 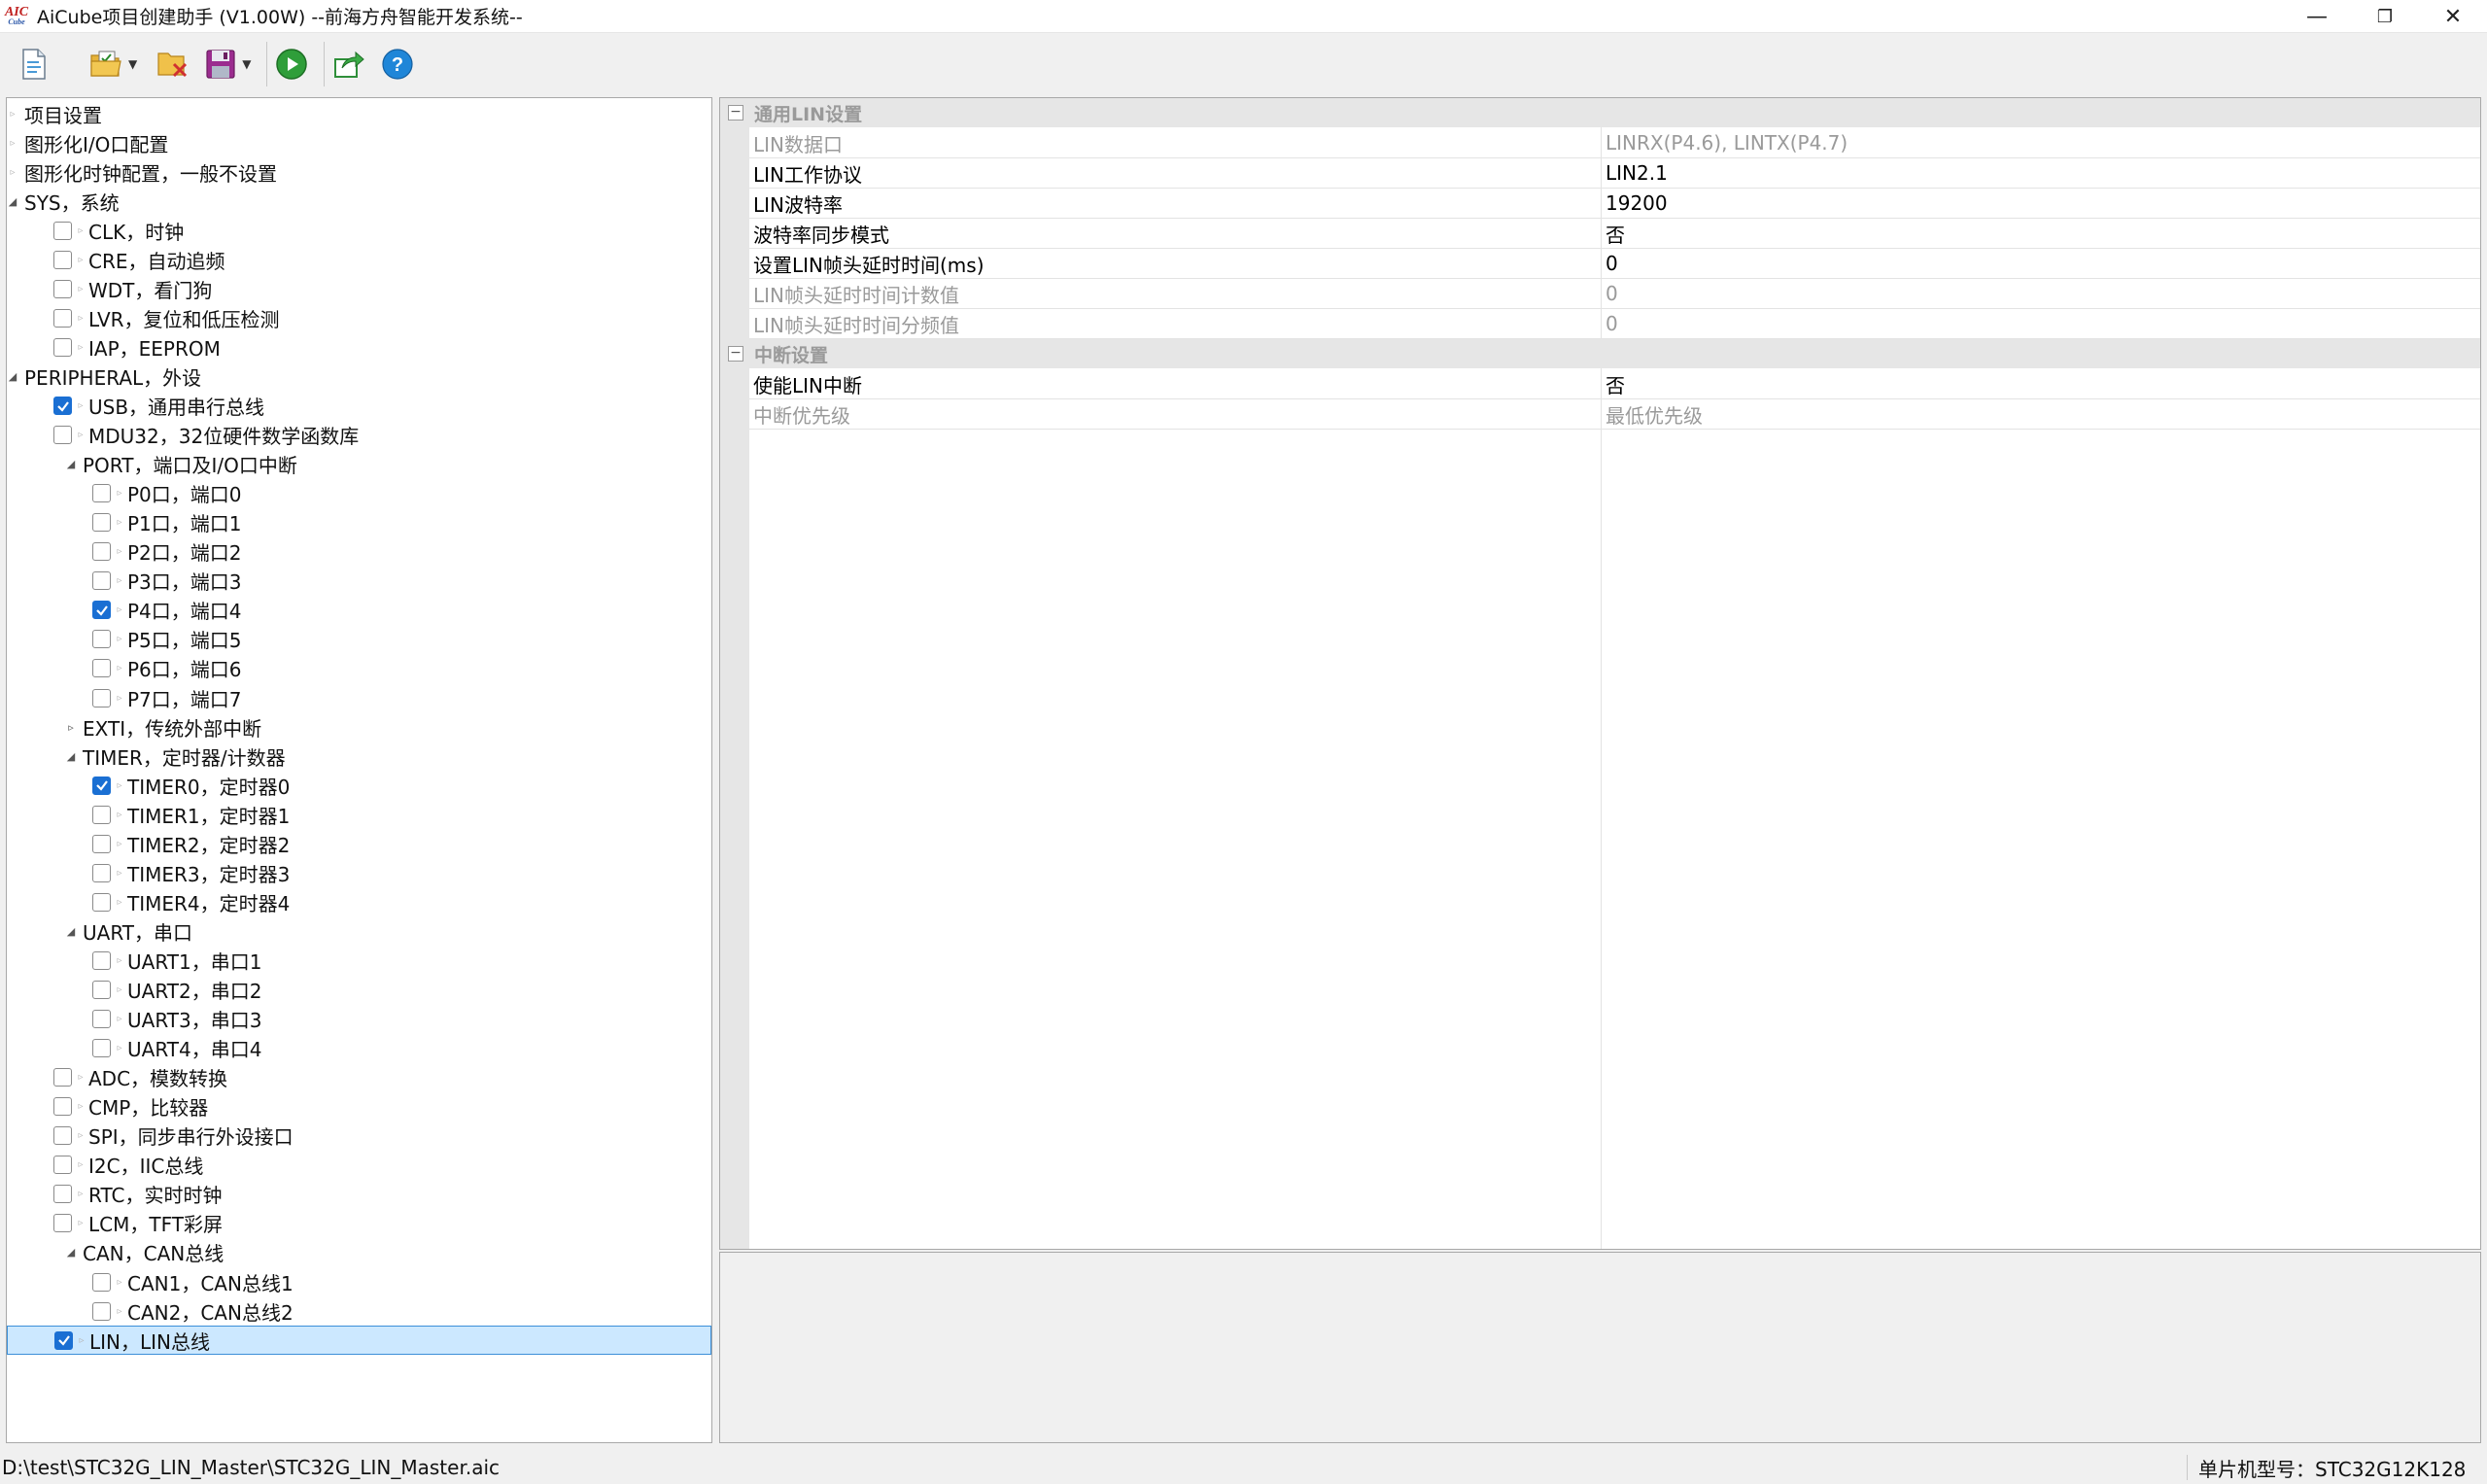 I want to click on property-value: 0, so click(x=1612, y=263).